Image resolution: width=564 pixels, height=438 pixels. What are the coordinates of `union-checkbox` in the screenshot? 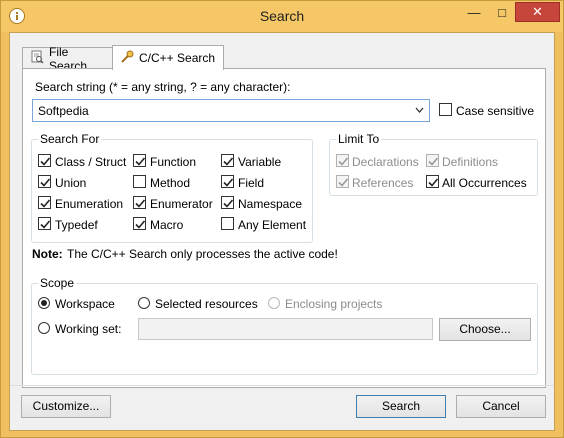 It's located at (44, 181).